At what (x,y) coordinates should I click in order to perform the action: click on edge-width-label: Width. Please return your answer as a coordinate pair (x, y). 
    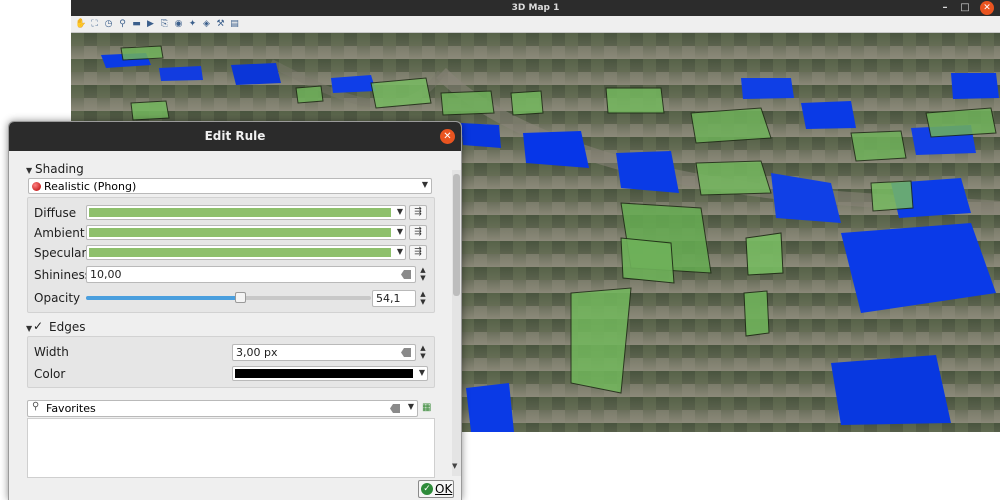
    Looking at the image, I should click on (51, 352).